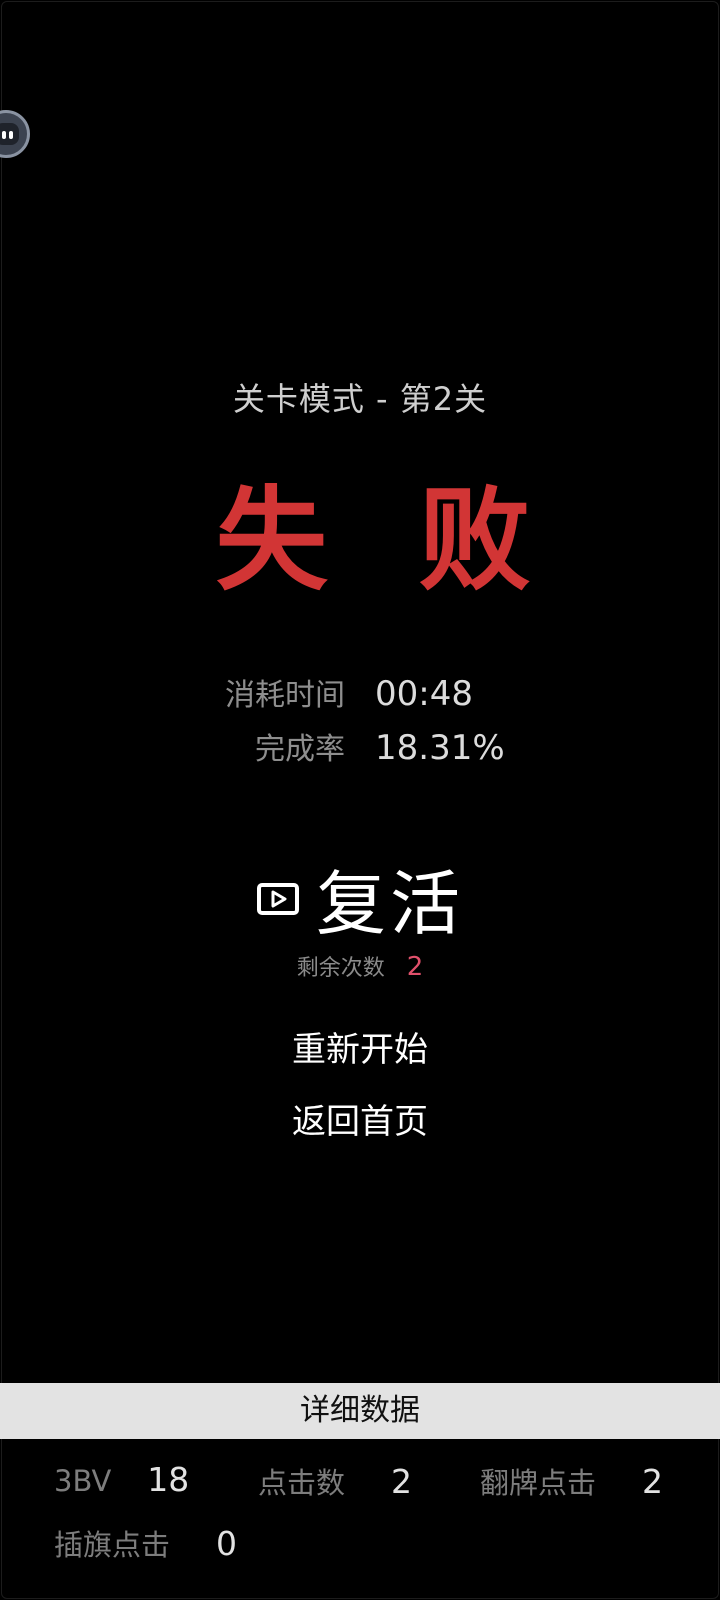  I want to click on detail-value-clicks: 2, so click(402, 1481).